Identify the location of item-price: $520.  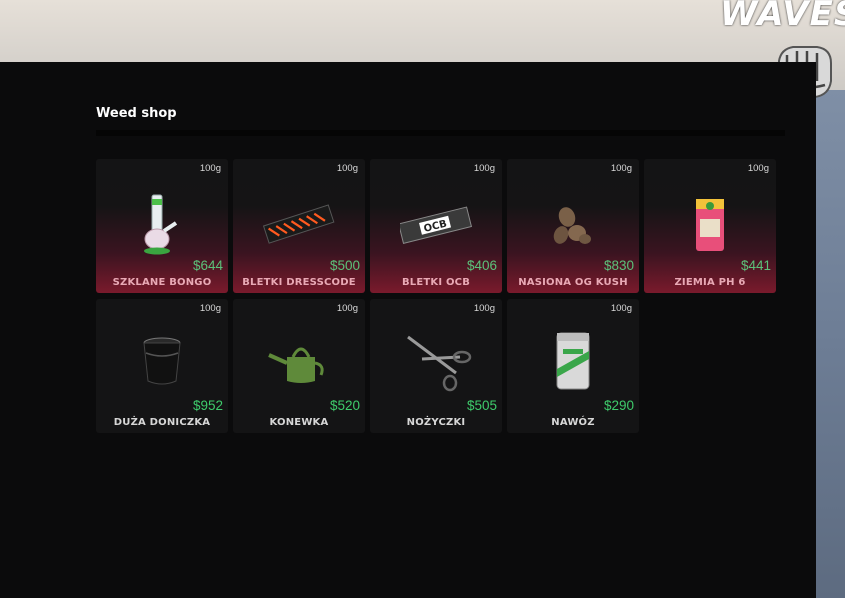
(344, 405).